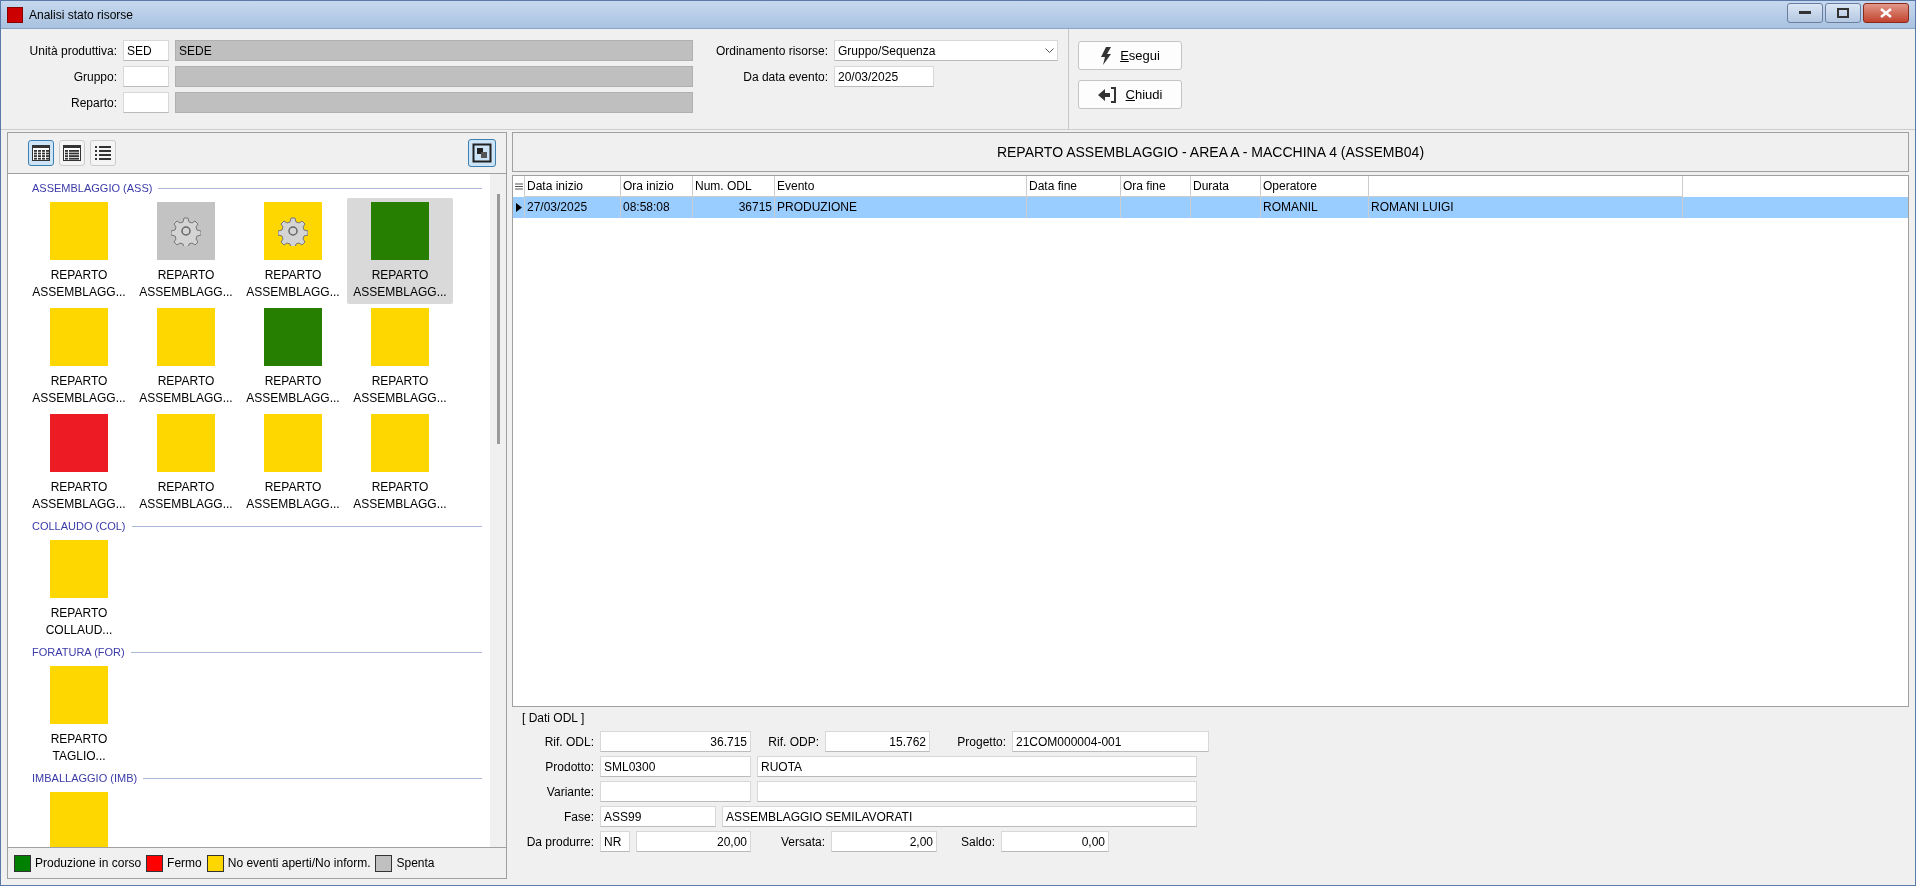 The image size is (1916, 886). Describe the element at coordinates (293, 231) in the screenshot. I see `gear-icon` at that location.